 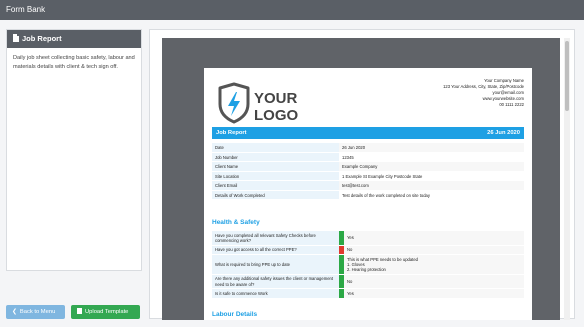 I want to click on table-row: Client Name Example Company, so click(x=368, y=167).